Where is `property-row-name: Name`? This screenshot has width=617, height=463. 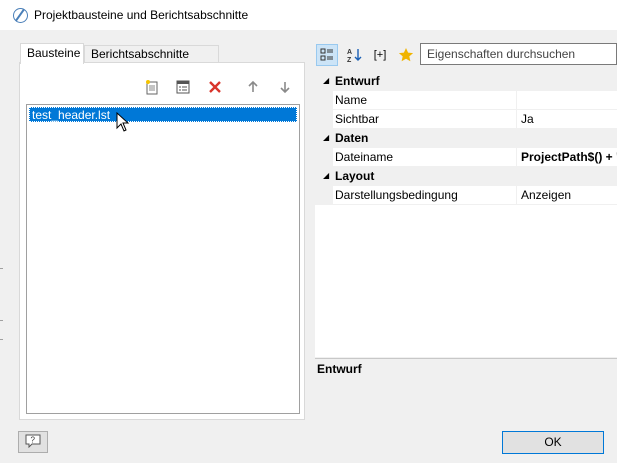 property-row-name: Name is located at coordinates (466, 100).